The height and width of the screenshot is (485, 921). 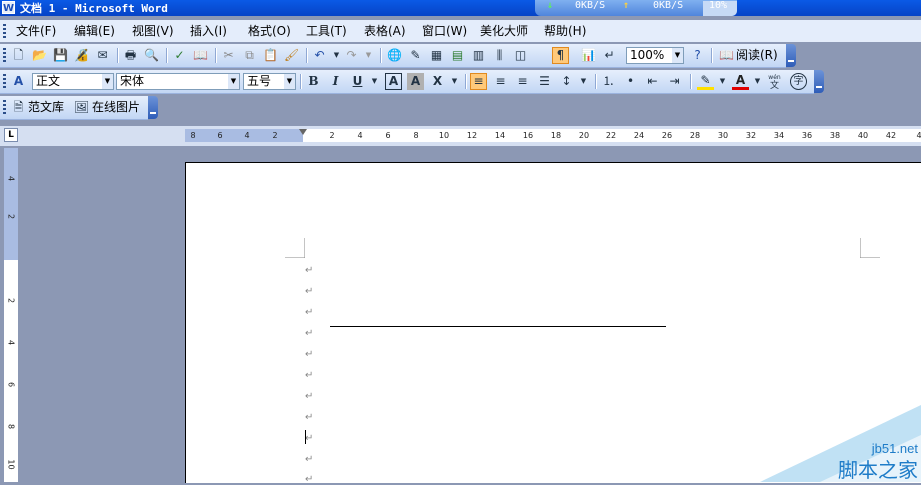 I want to click on zoom-select: 100% ▼, so click(x=655, y=55).